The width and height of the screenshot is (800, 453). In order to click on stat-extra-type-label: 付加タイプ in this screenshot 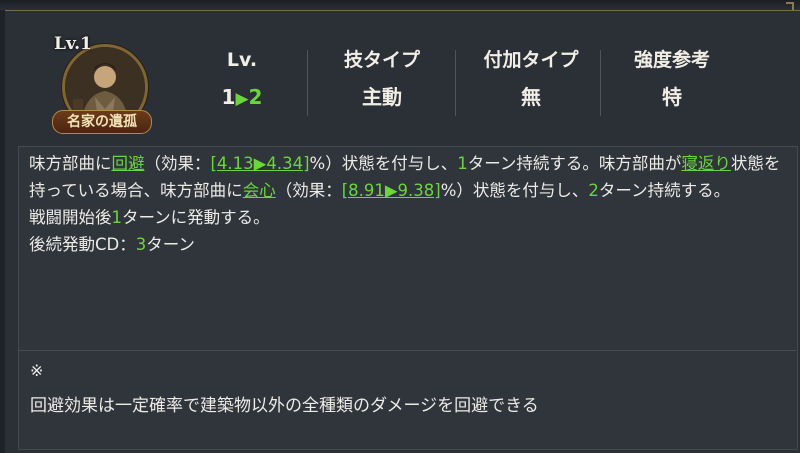, I will do `click(531, 60)`.